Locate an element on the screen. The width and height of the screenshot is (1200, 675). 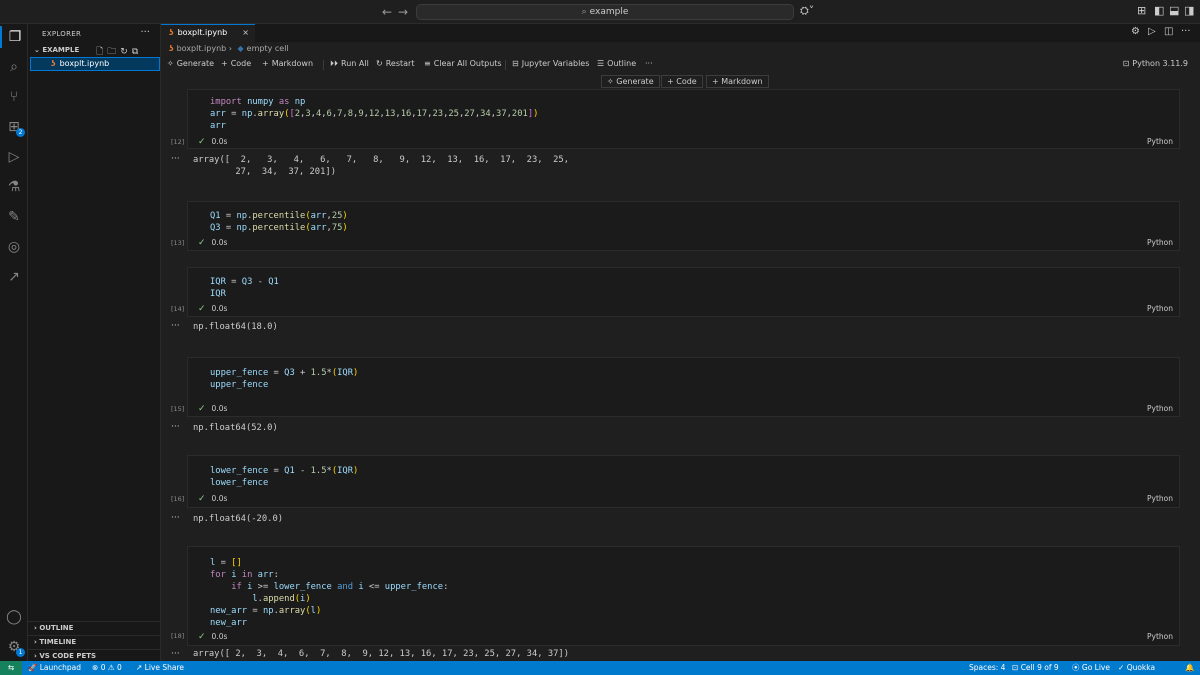
restart-button: ↻ Restart is located at coordinates (395, 63).